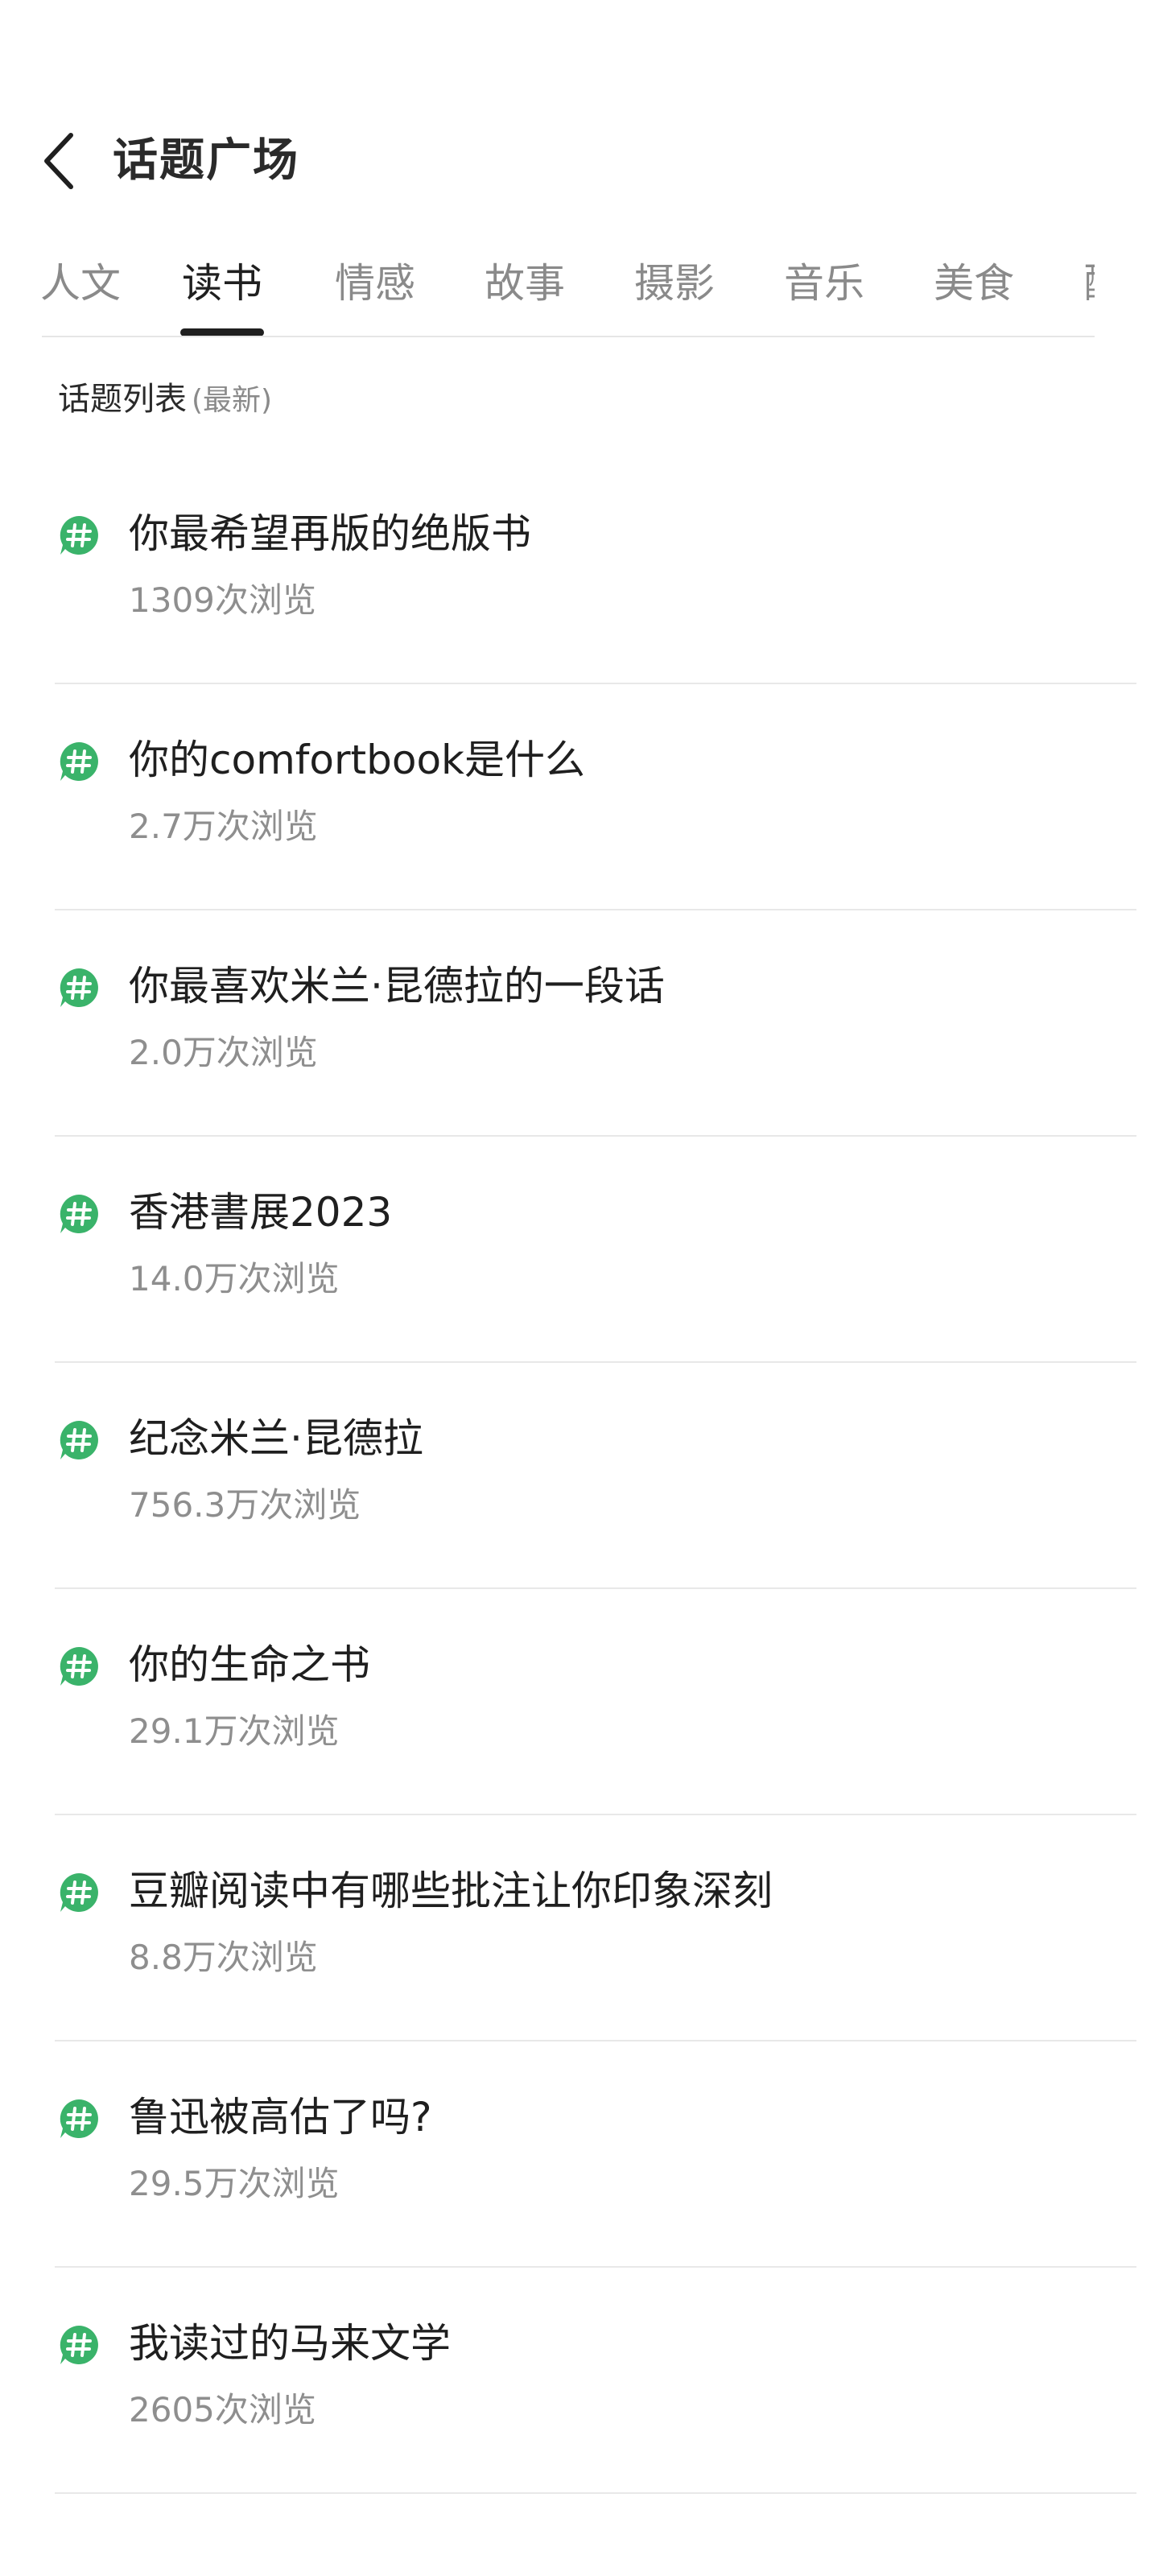 The width and height of the screenshot is (1159, 2576). What do you see at coordinates (525, 283) in the screenshot?
I see `tab-story: 故事` at bounding box center [525, 283].